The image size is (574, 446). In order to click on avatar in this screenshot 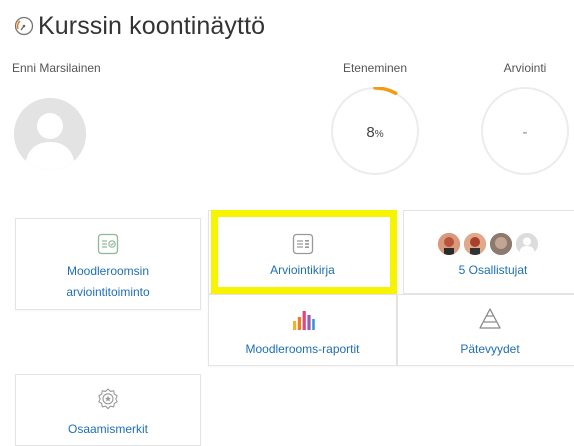, I will do `click(50, 134)`.